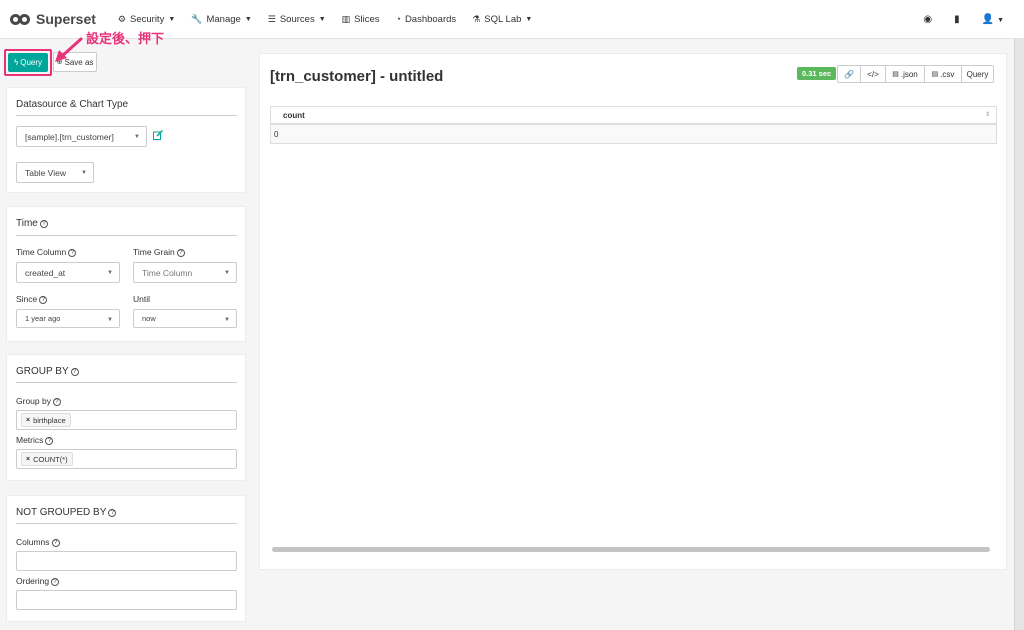 The height and width of the screenshot is (630, 1024). What do you see at coordinates (68, 272) in the screenshot?
I see `time-column-select: created_at ▼` at bounding box center [68, 272].